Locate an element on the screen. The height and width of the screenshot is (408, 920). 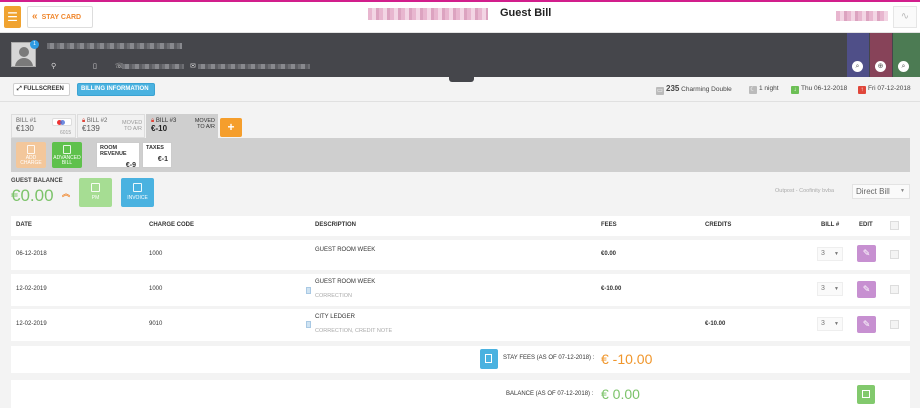
row-fees: €-10.00 is located at coordinates (611, 289).